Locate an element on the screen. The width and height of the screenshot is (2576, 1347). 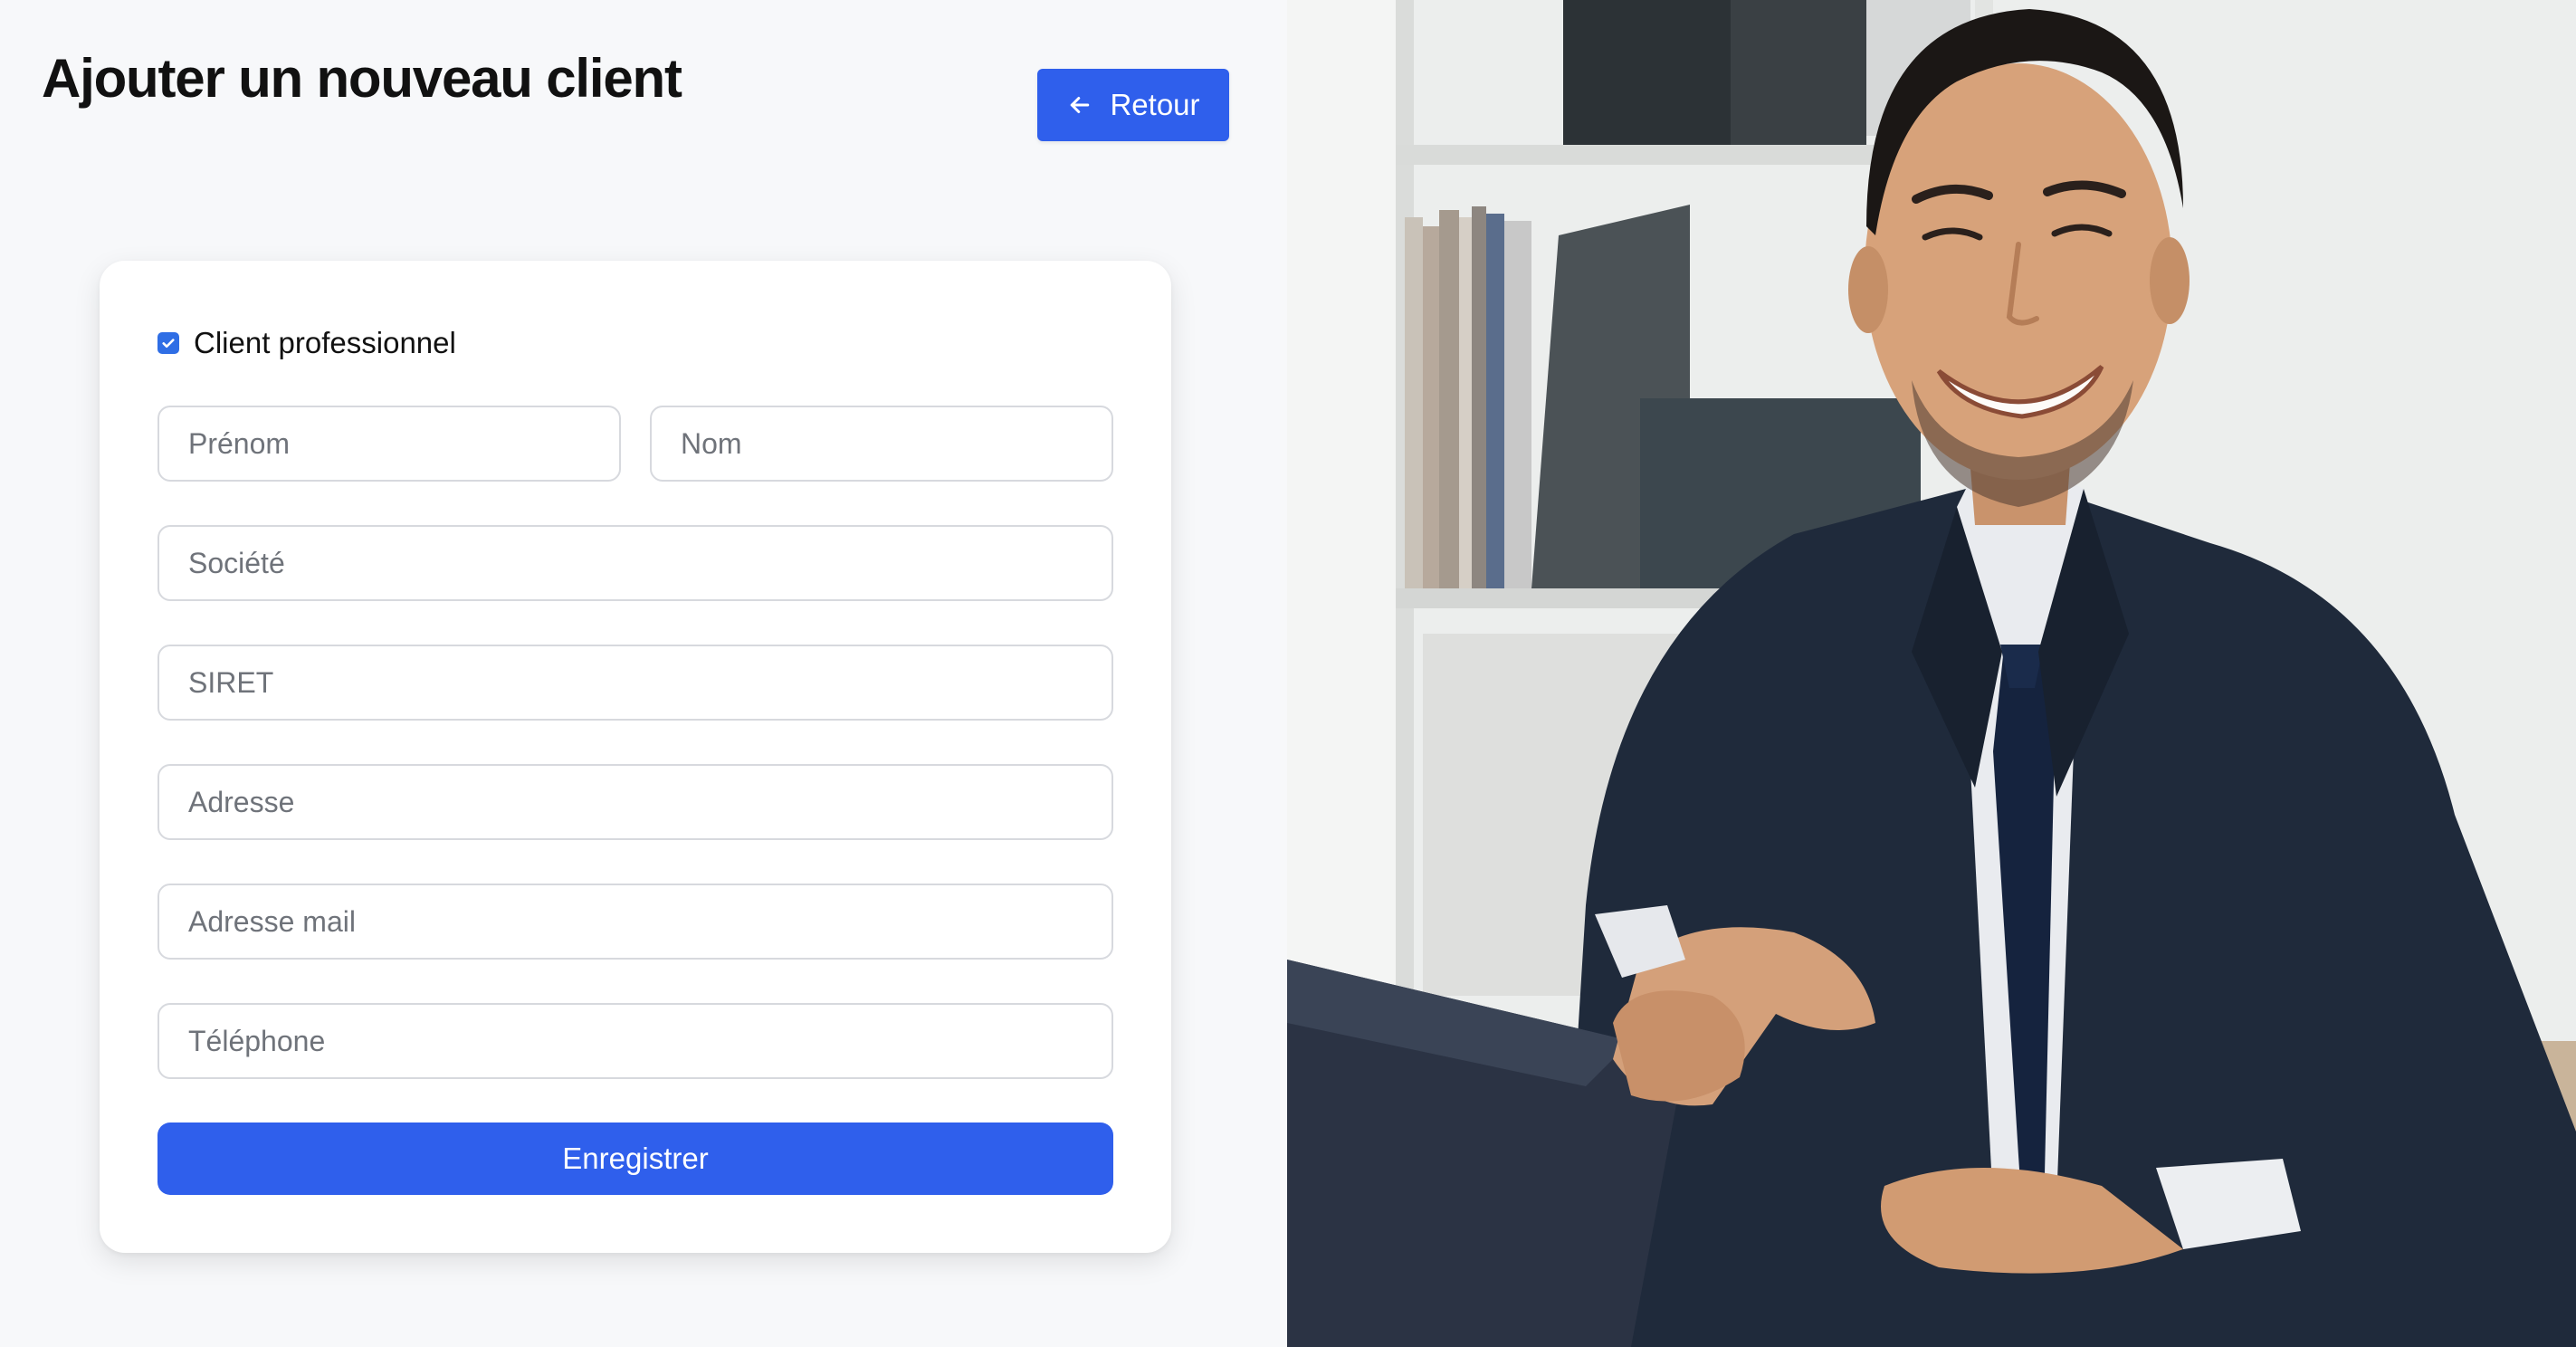
address-input is located at coordinates (635, 802).